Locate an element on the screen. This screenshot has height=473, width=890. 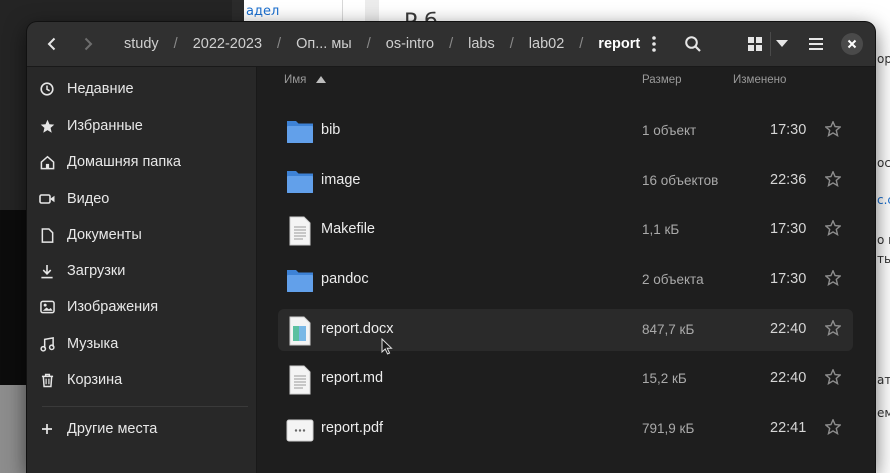
file-size: 15,2 кБ is located at coordinates (664, 378).